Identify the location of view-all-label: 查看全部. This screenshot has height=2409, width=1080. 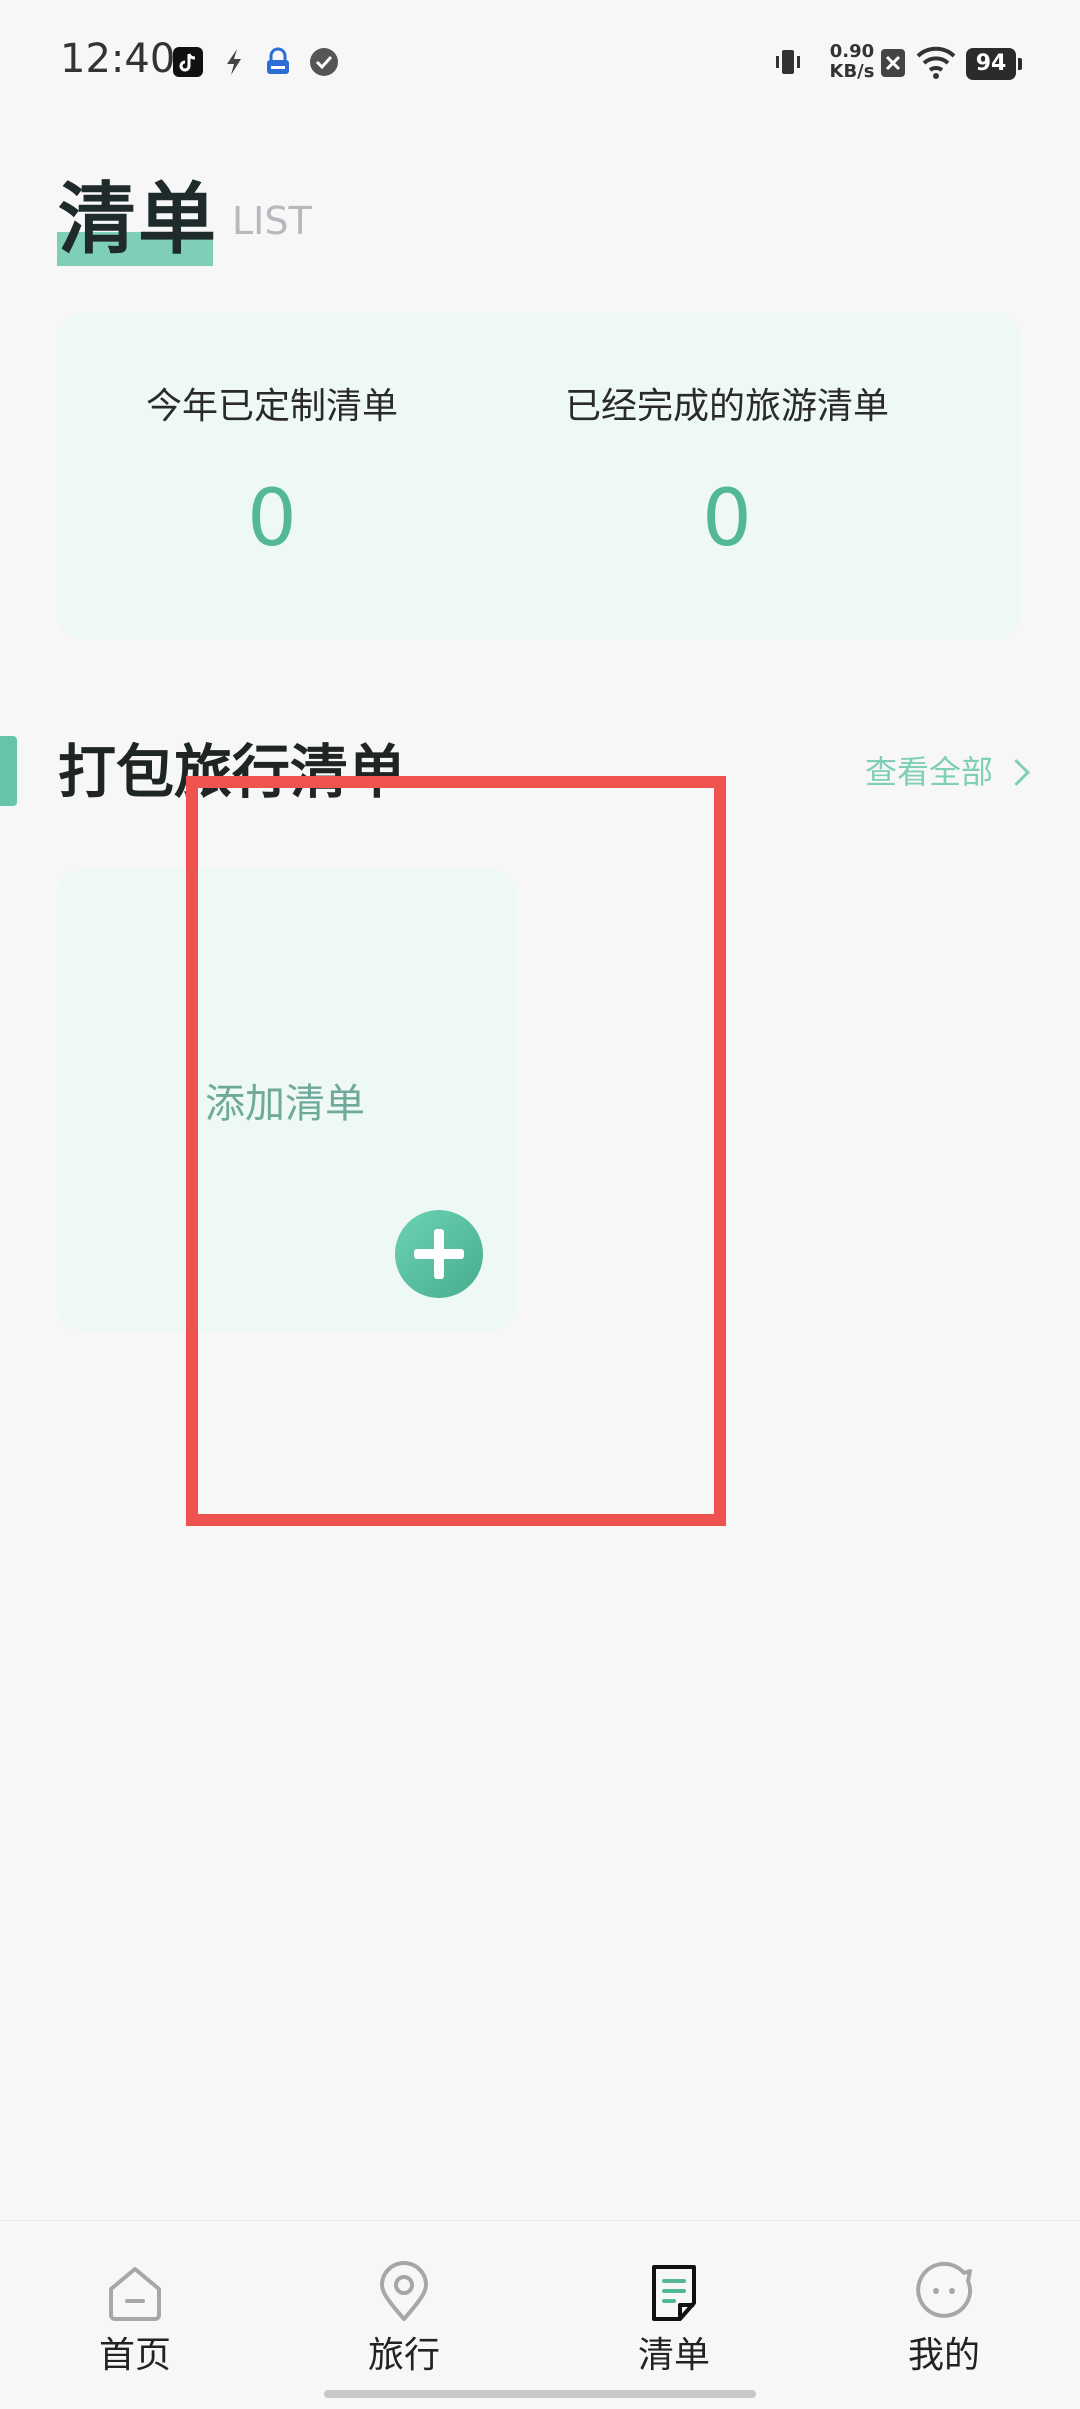
(928, 772).